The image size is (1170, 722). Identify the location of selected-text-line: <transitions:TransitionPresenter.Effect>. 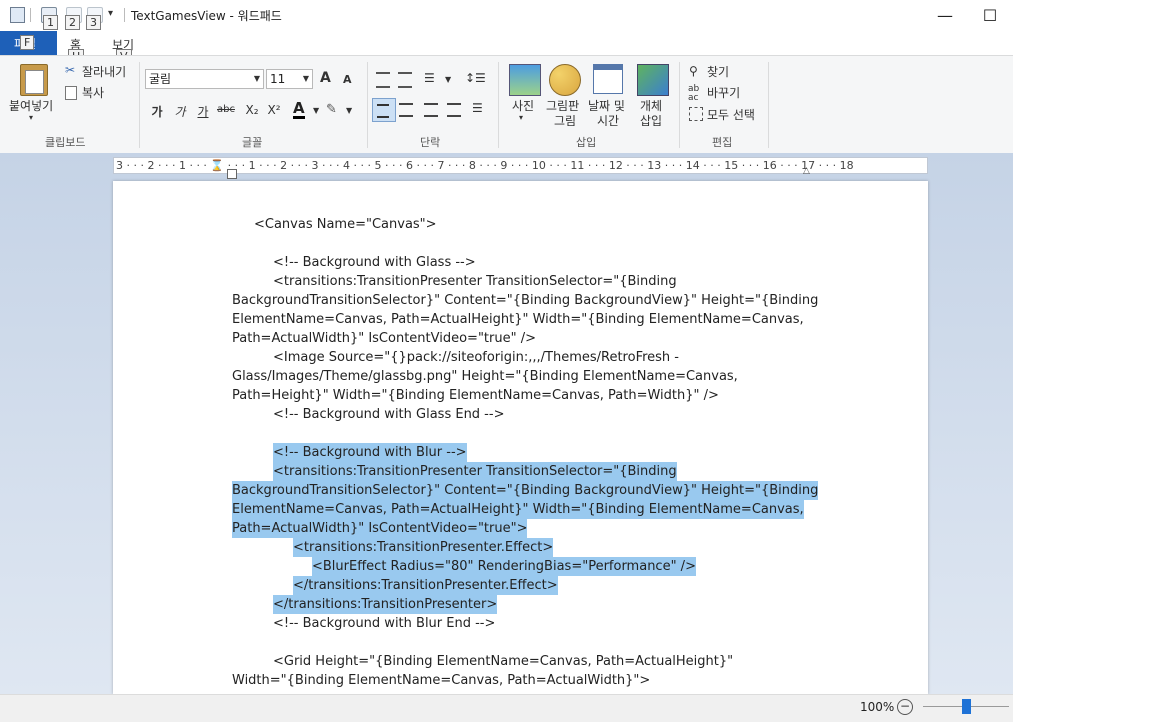
(423, 547).